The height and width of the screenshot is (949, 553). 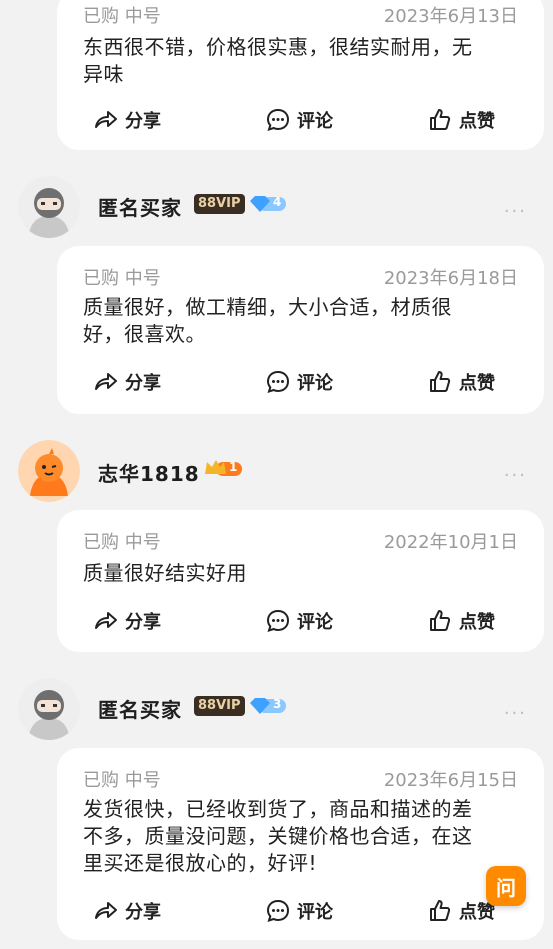 What do you see at coordinates (165, 573) in the screenshot?
I see `review-text: 质量很好结实好用` at bounding box center [165, 573].